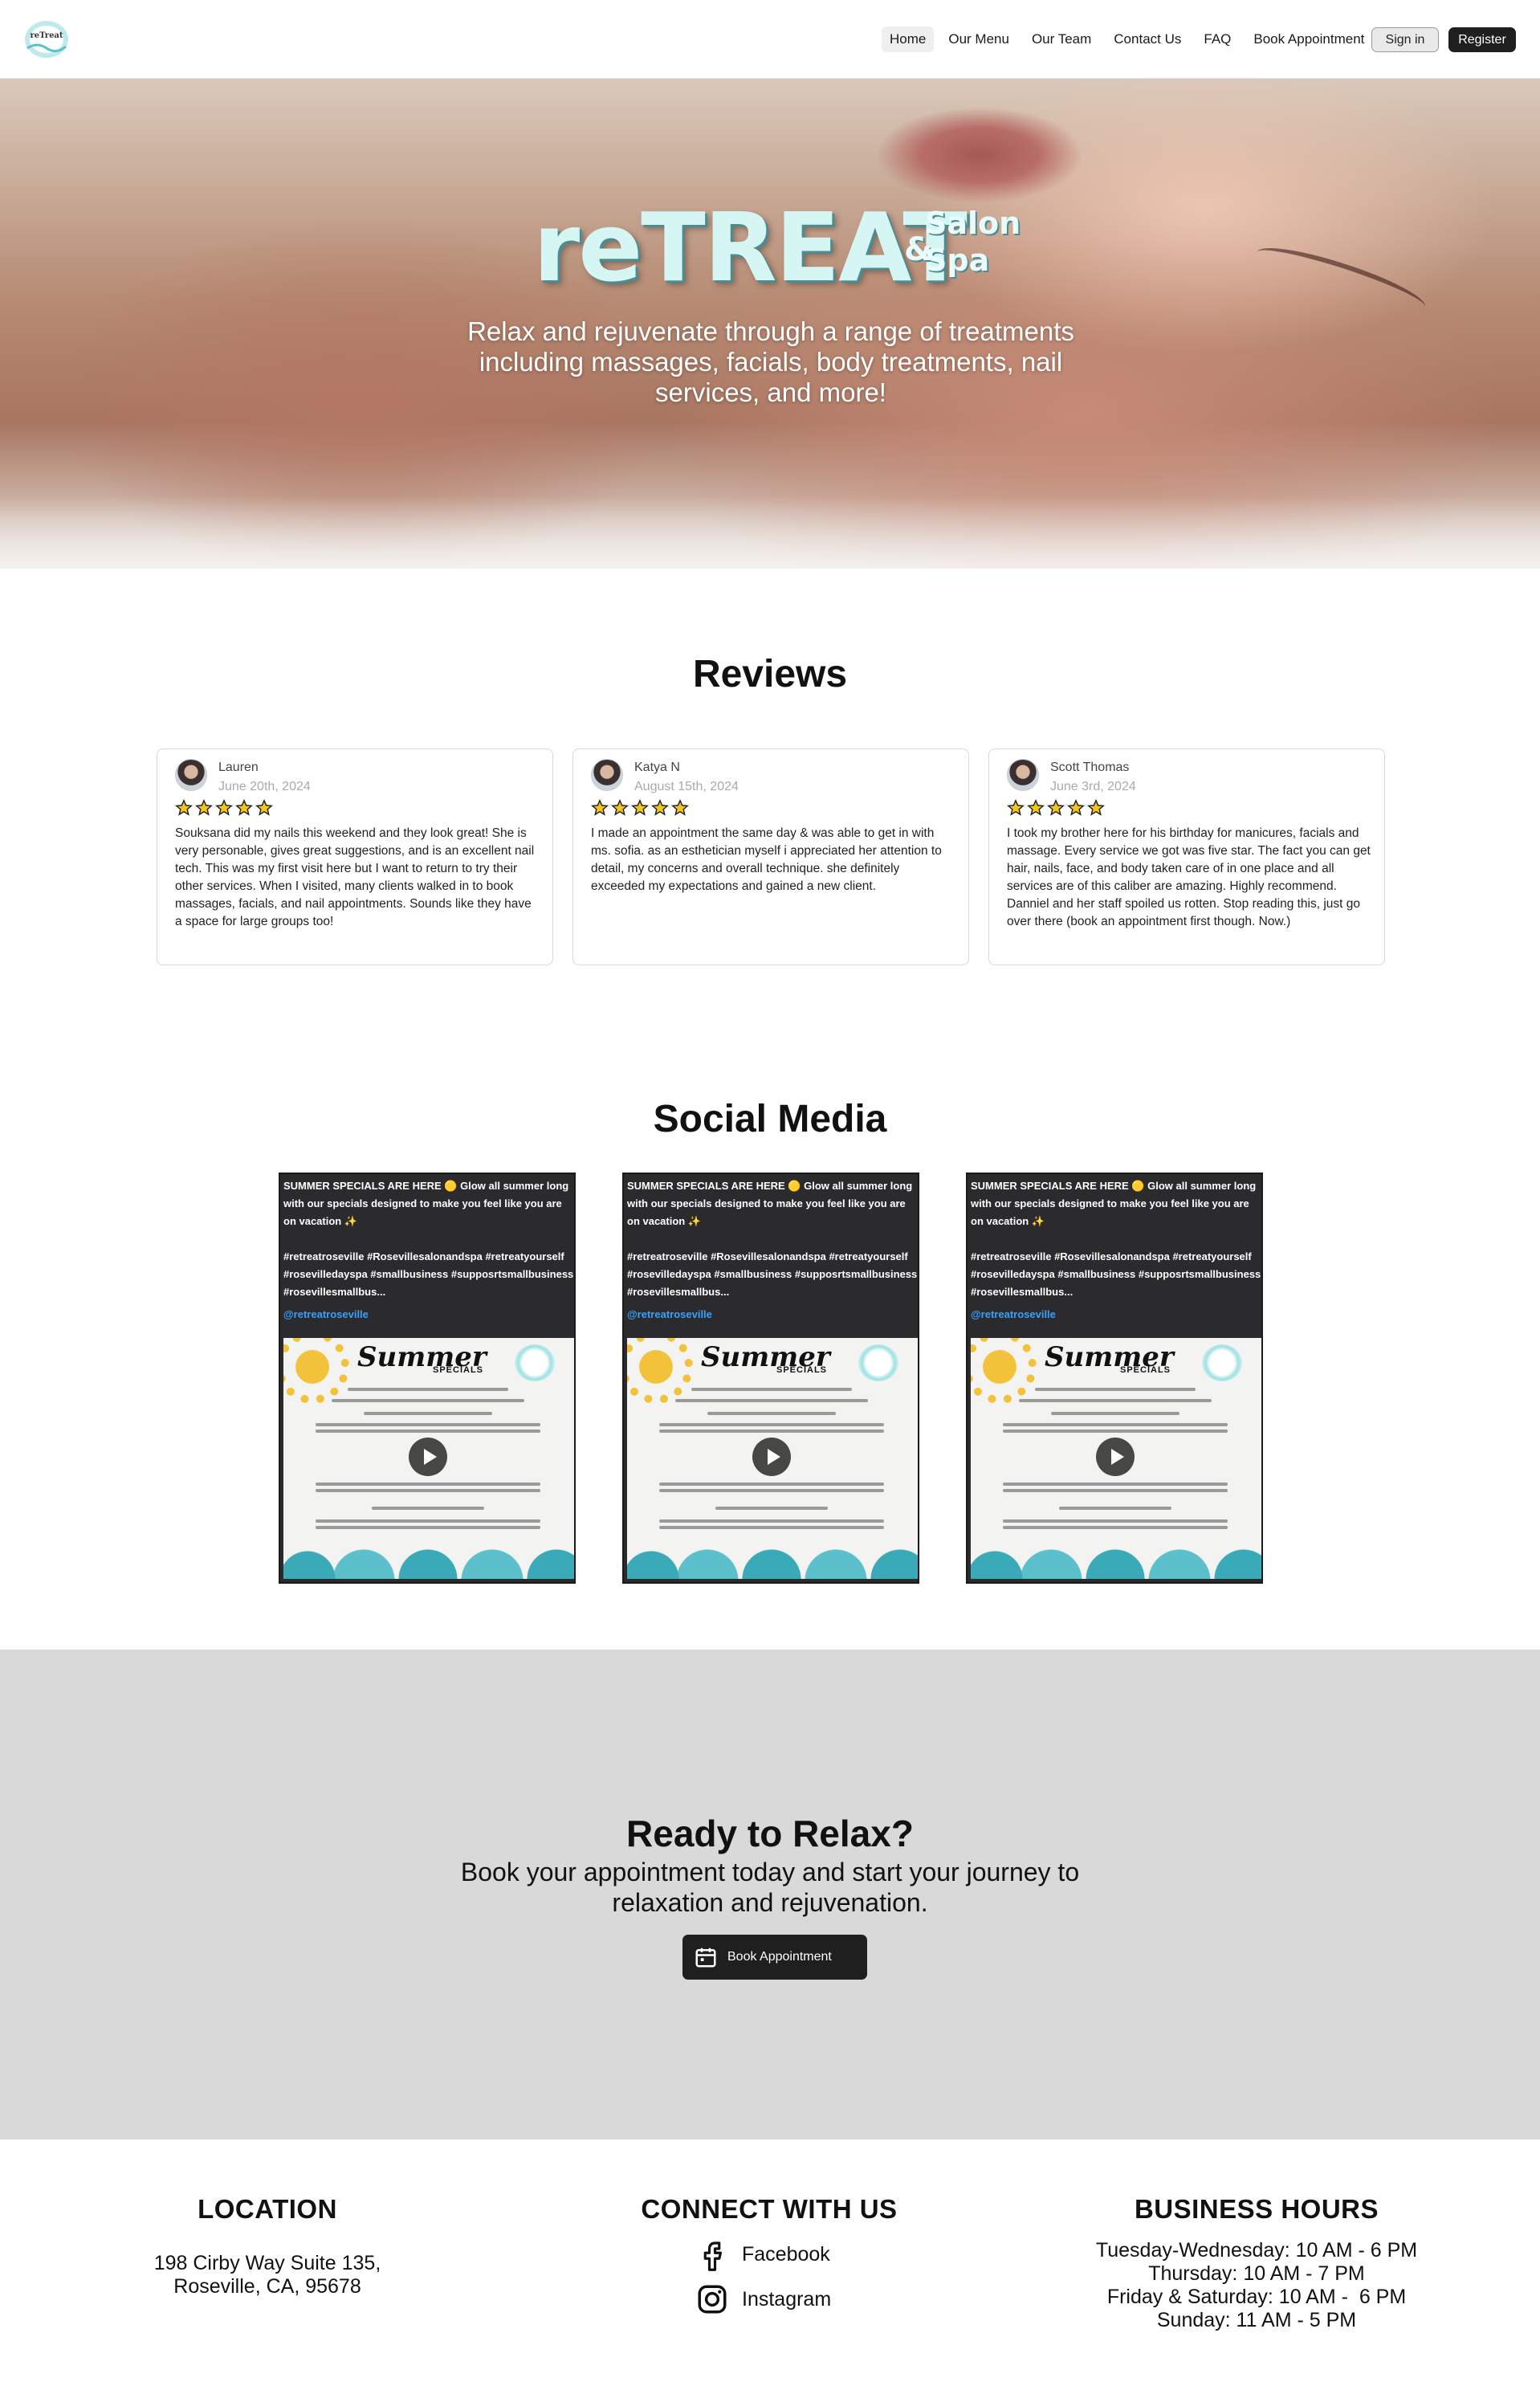  Describe the element at coordinates (267, 2209) in the screenshot. I see `location-title: LOCATION` at that location.